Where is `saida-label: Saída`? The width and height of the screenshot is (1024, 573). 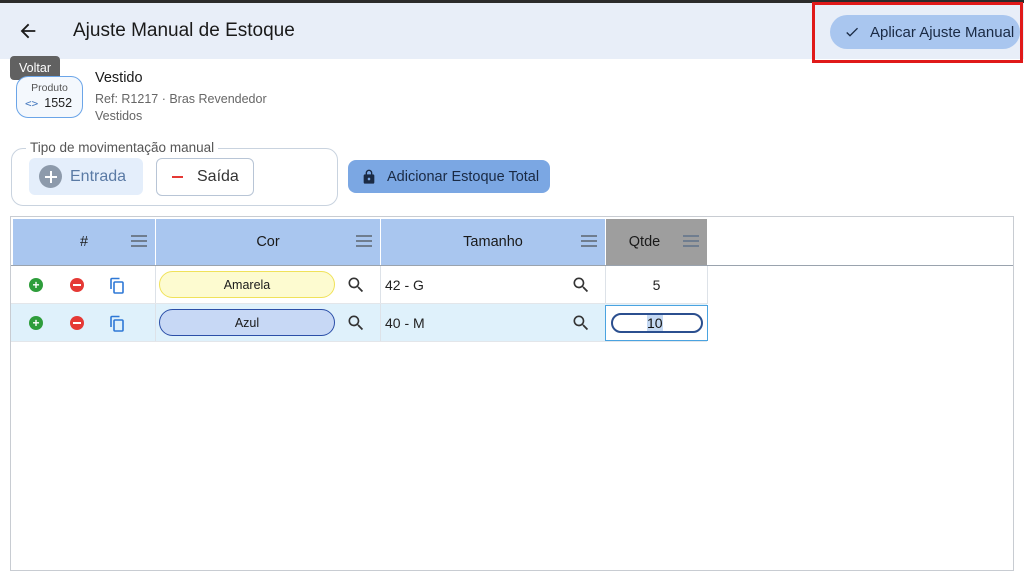 saida-label: Saída is located at coordinates (218, 176).